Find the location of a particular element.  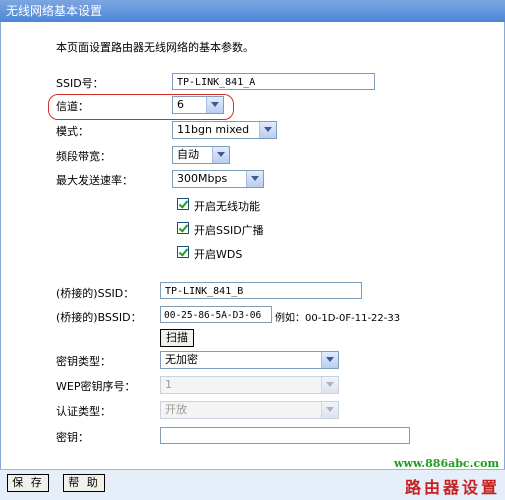

watermark-text: 路由器设置 is located at coordinates (453, 487).